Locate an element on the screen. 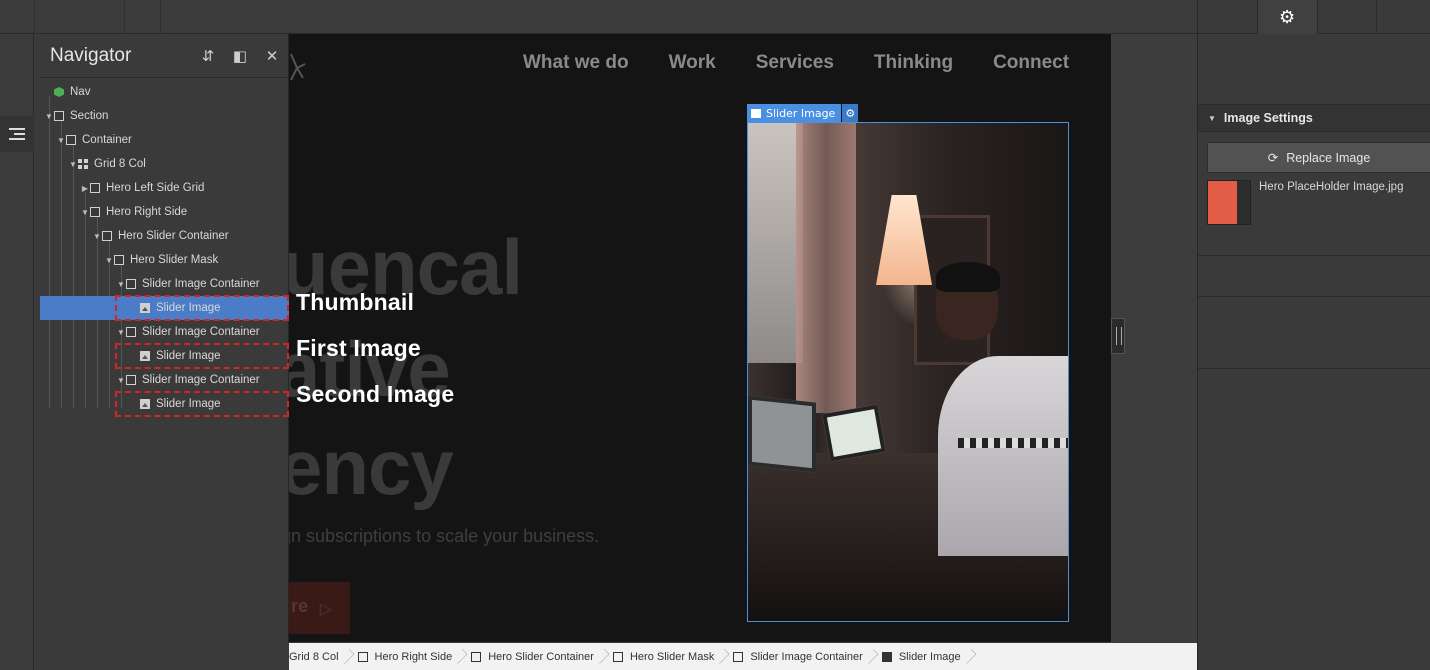  breadcrumb-item: Hero Right Side is located at coordinates (407, 656).